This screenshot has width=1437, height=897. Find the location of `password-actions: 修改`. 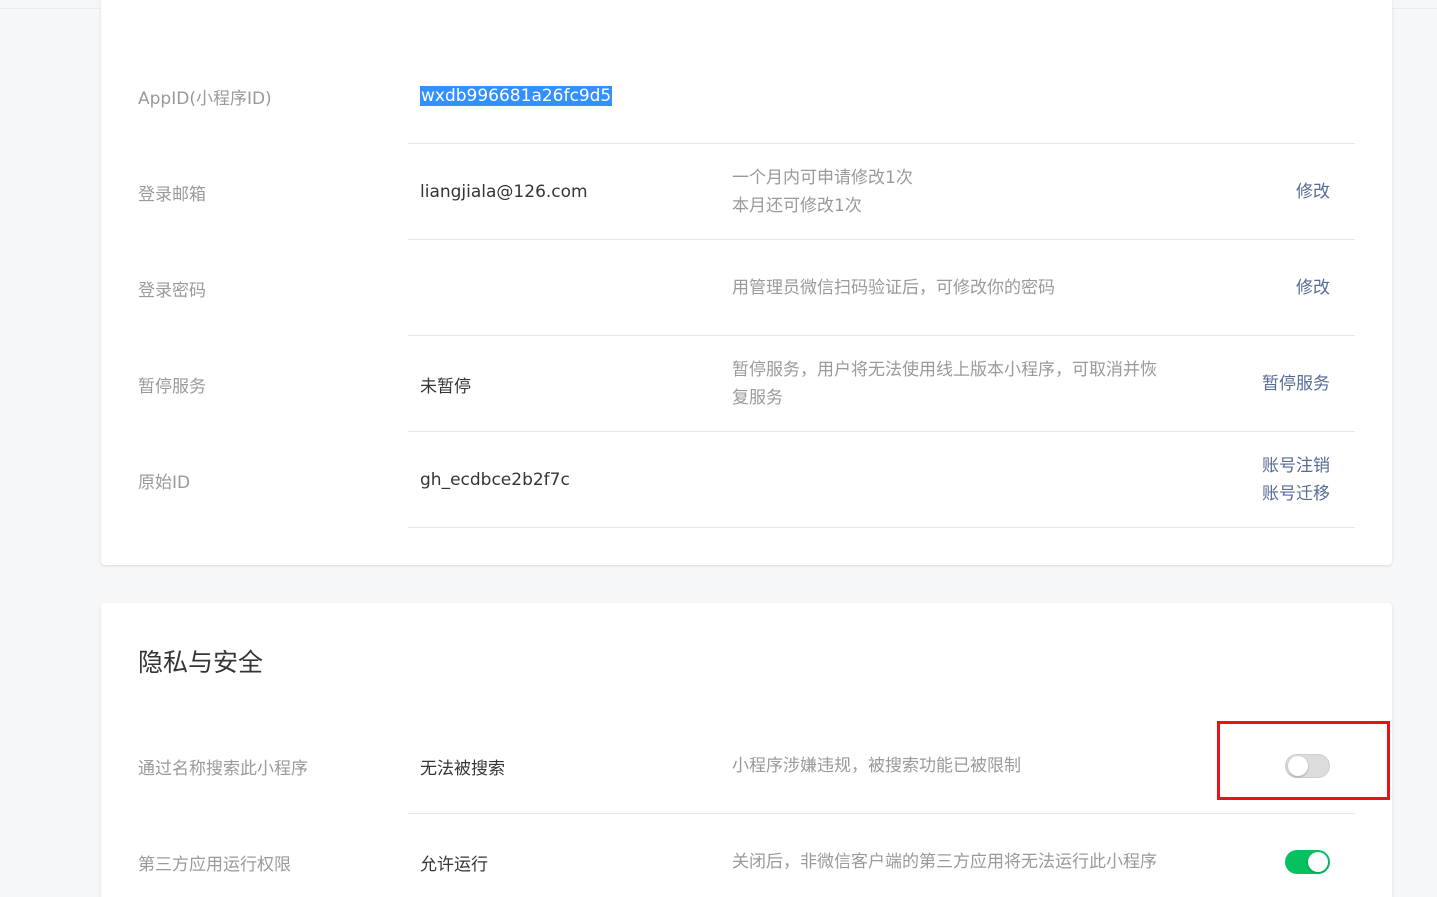

password-actions: 修改 is located at coordinates (1313, 288).